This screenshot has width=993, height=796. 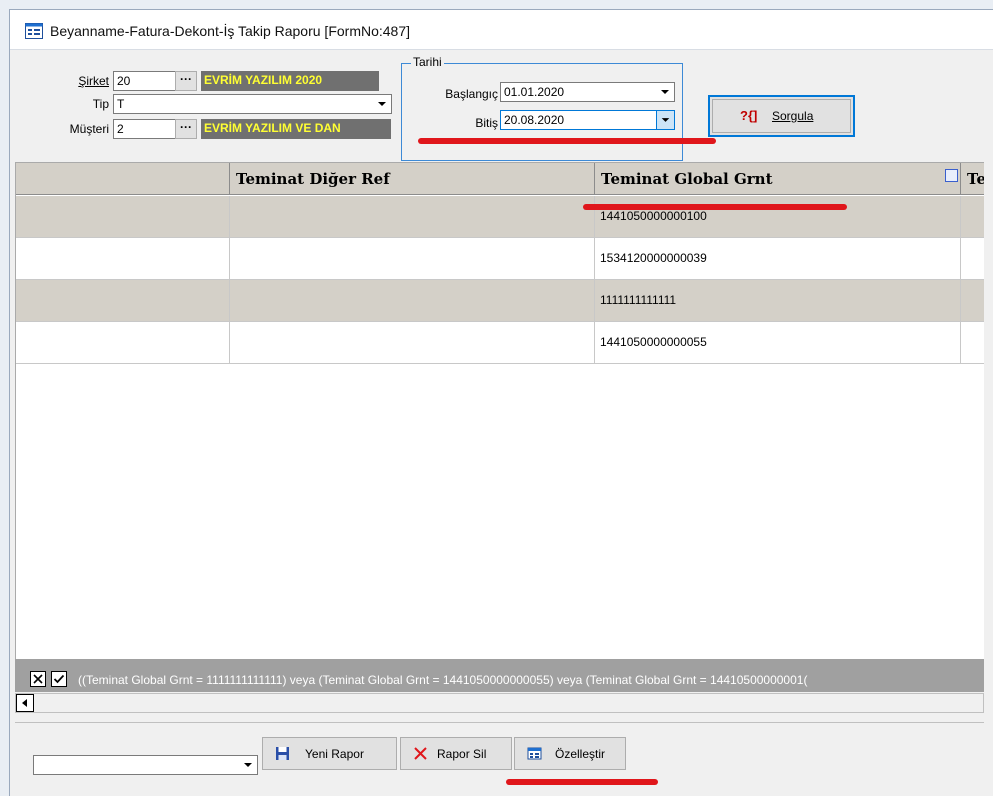 I want to click on close-icon, so click(x=38, y=679).